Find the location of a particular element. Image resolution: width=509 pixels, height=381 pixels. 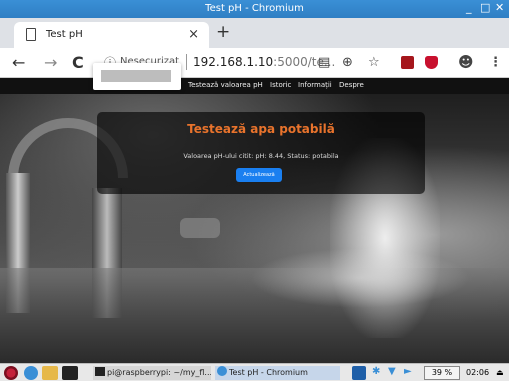

window-title: Test pH - Chromium is located at coordinates (254, 8).